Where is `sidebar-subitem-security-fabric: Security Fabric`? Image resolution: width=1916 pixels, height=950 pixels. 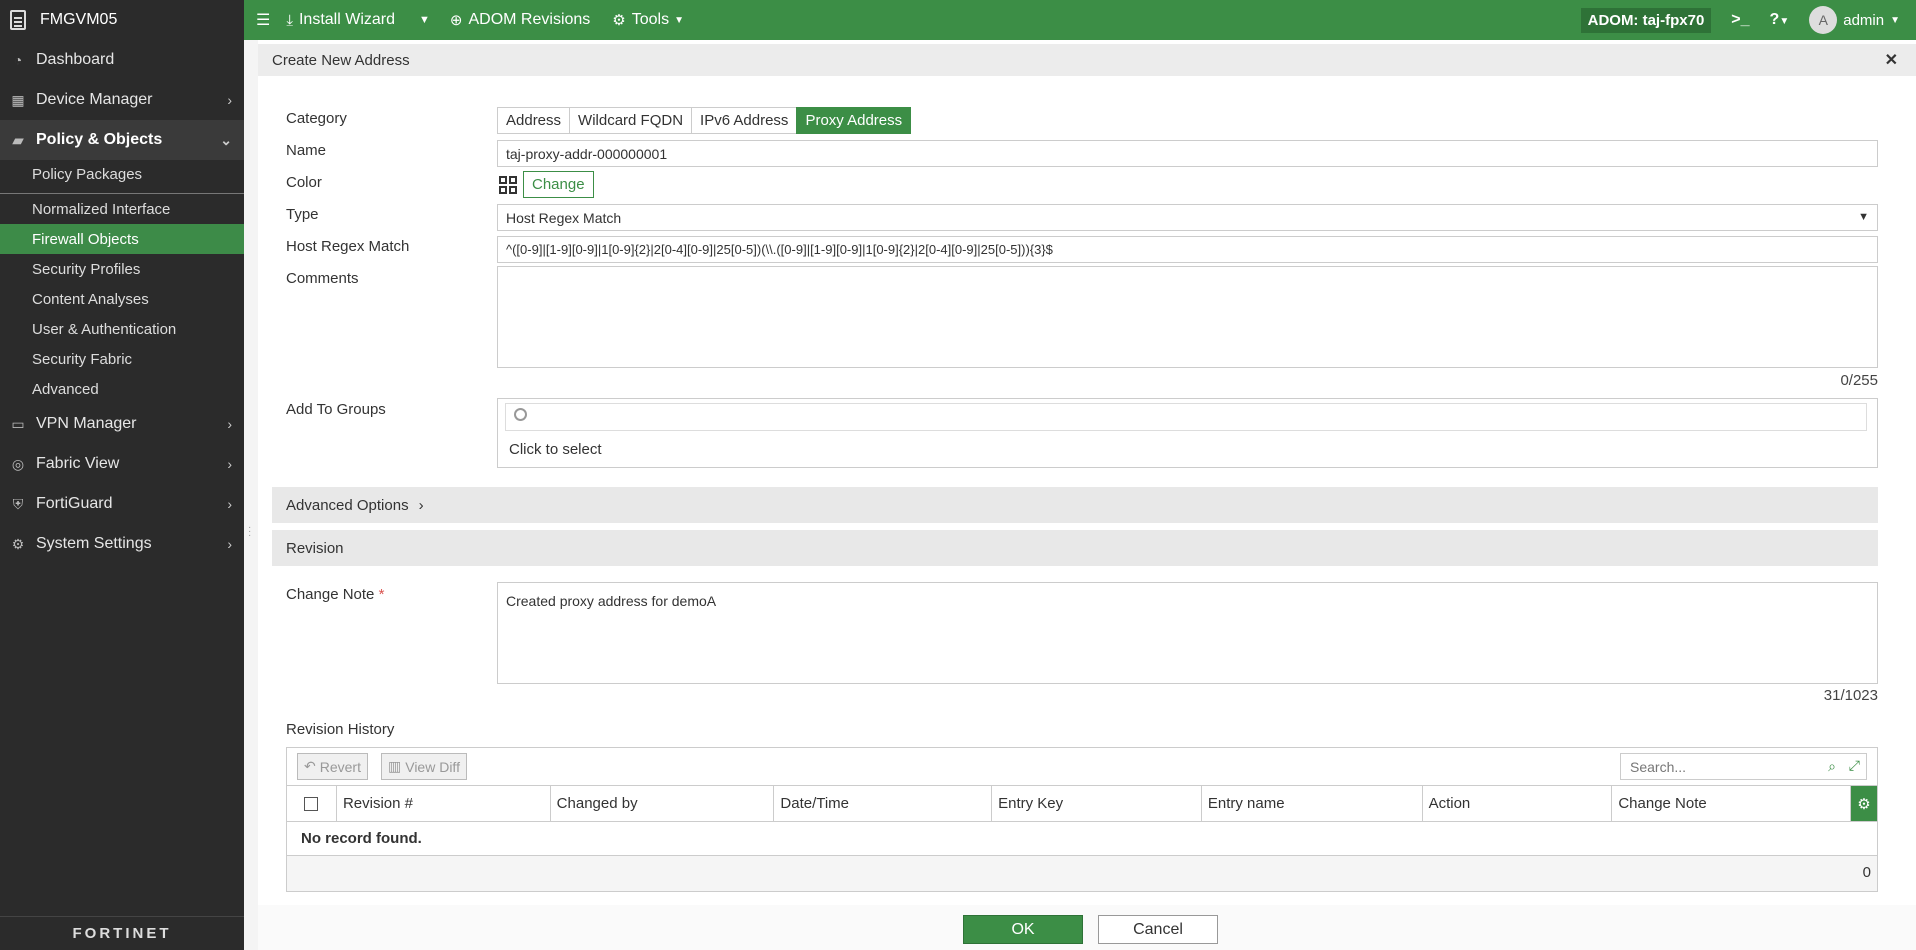 sidebar-subitem-security-fabric: Security Fabric is located at coordinates (122, 359).